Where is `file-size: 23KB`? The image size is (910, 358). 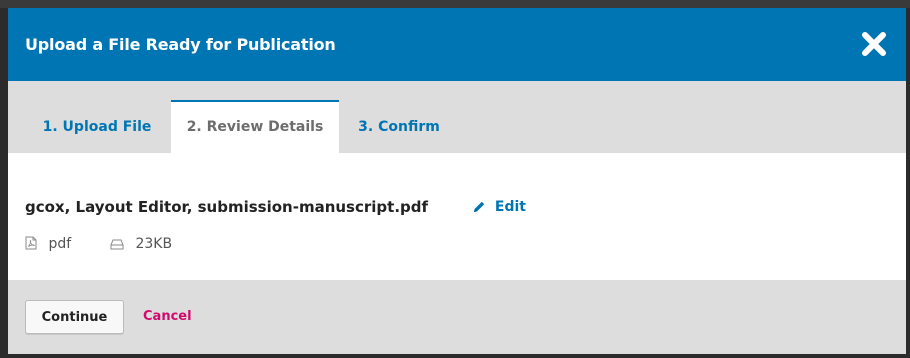
file-size: 23KB is located at coordinates (141, 244).